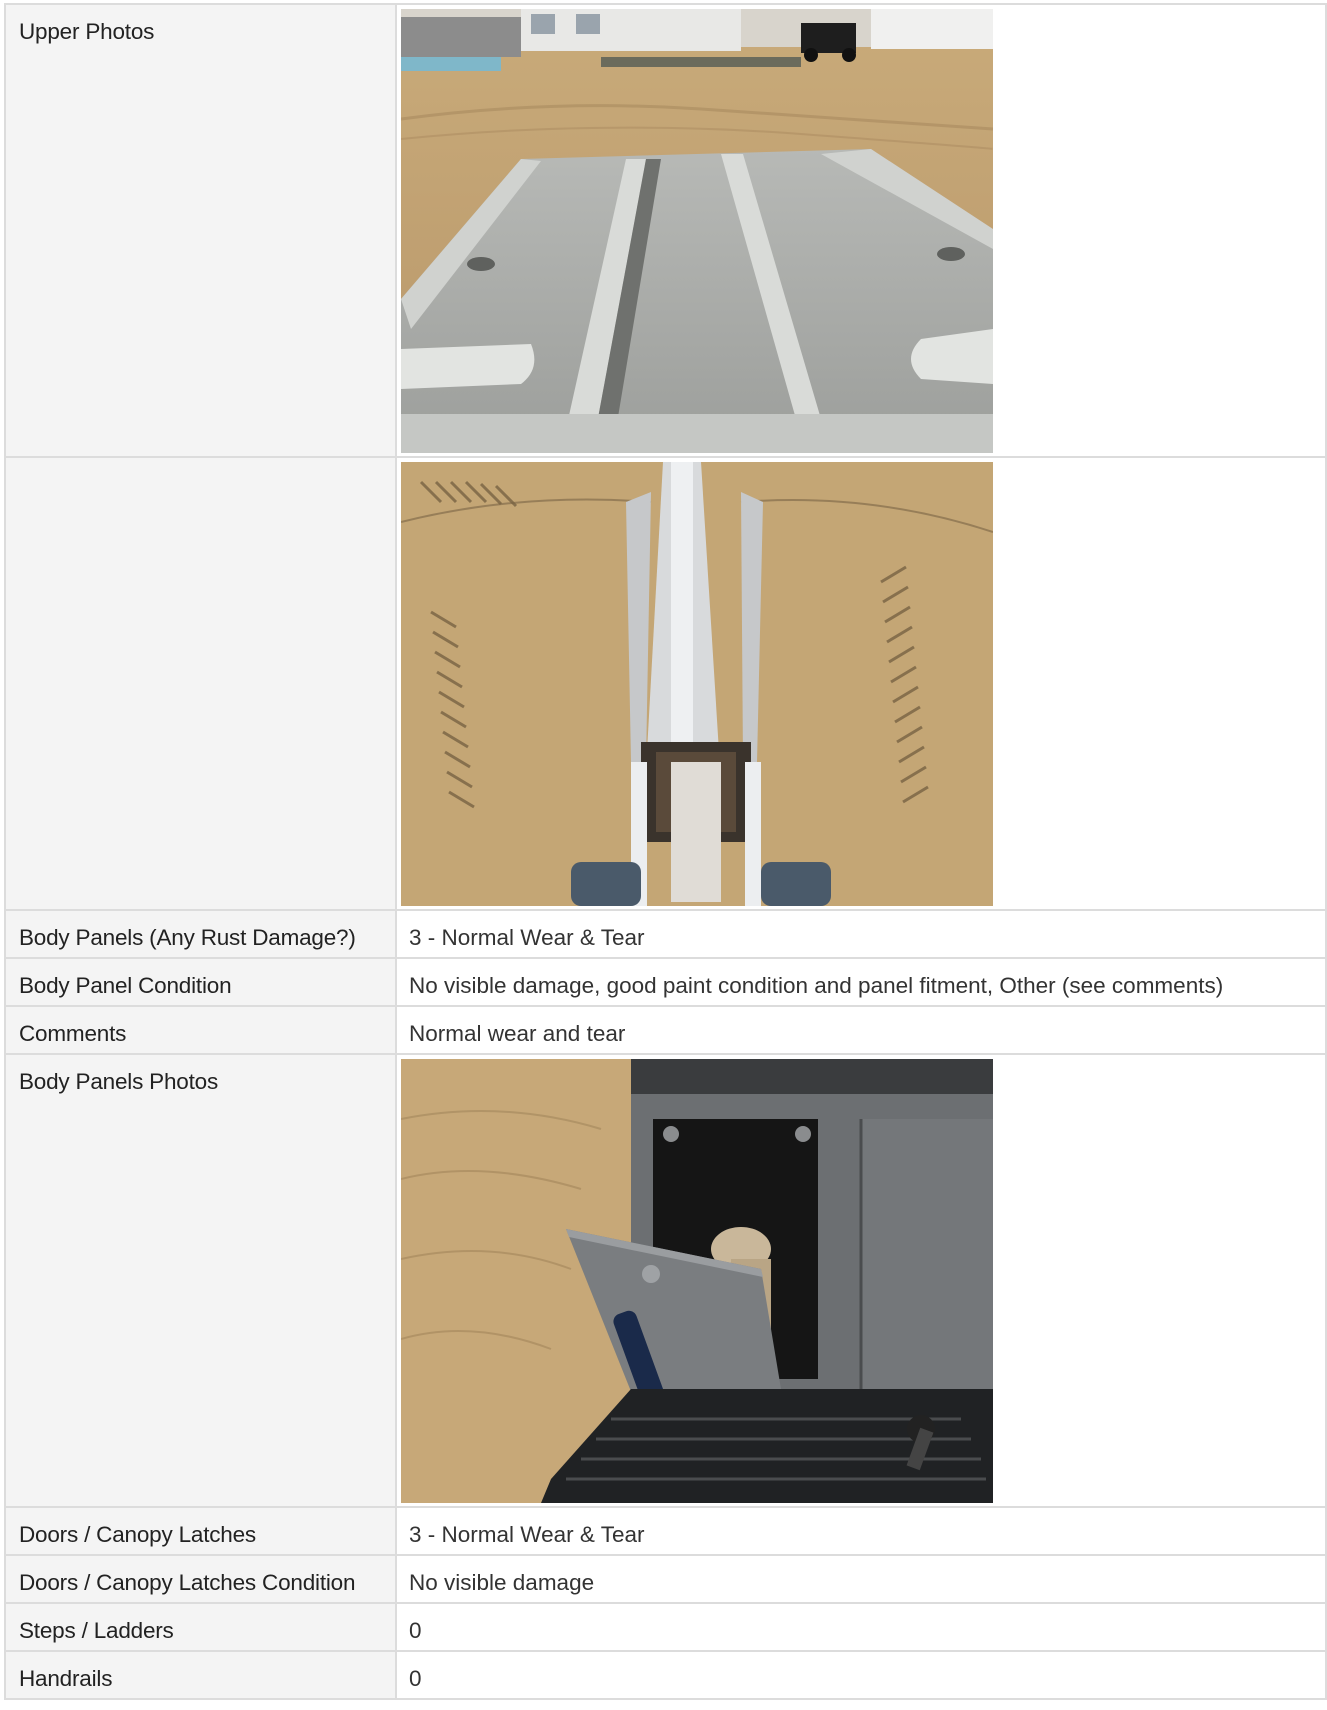  Describe the element at coordinates (200, 1579) in the screenshot. I see `row-label: Doors / Canopy Latches Condition` at that location.